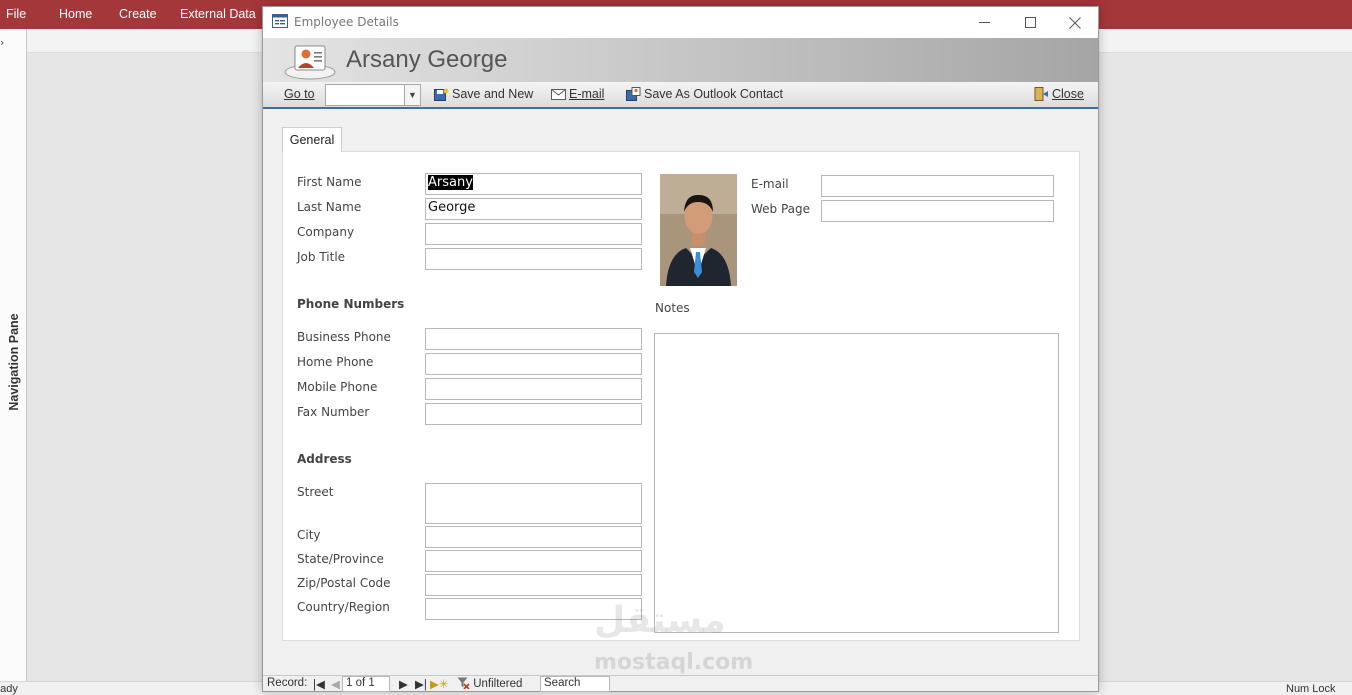 This screenshot has height=695, width=1352. Describe the element at coordinates (533, 561) in the screenshot. I see `state-province-field` at that location.